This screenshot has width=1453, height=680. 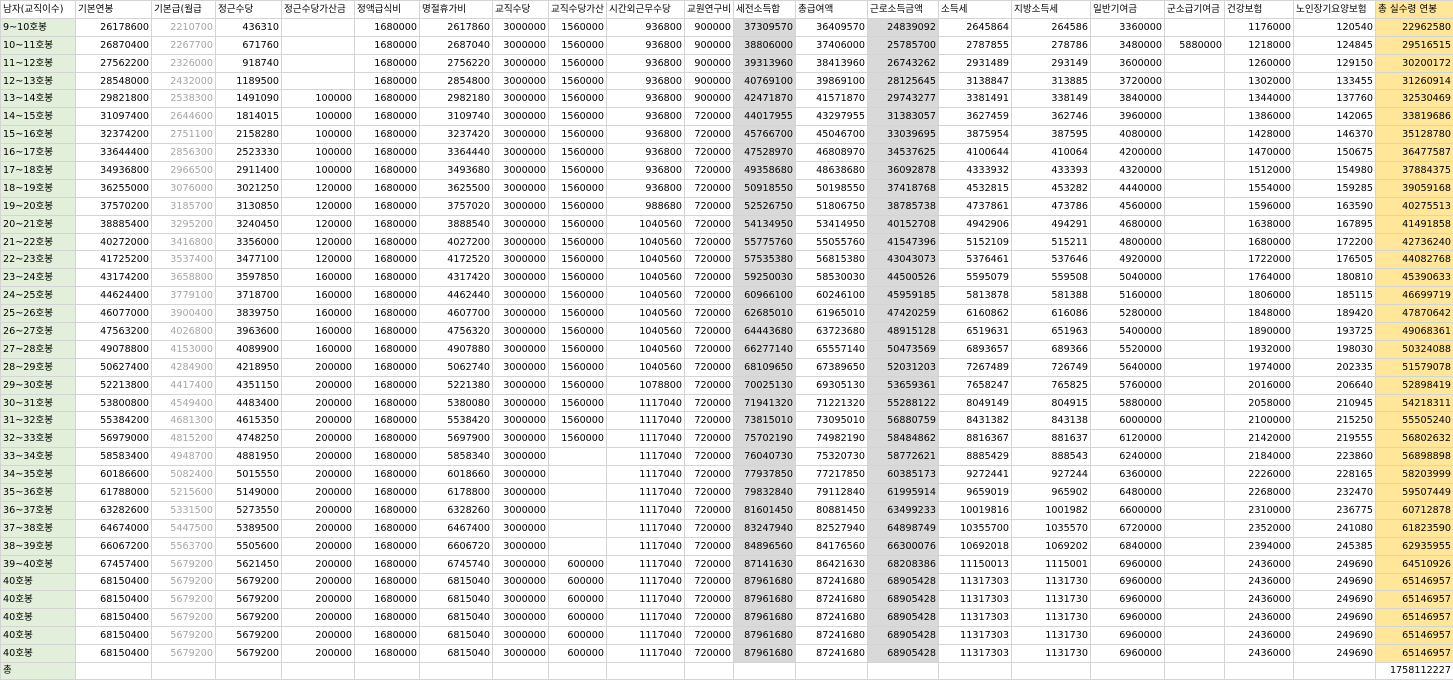 I want to click on table-cell: 2226000, so click(x=1259, y=475).